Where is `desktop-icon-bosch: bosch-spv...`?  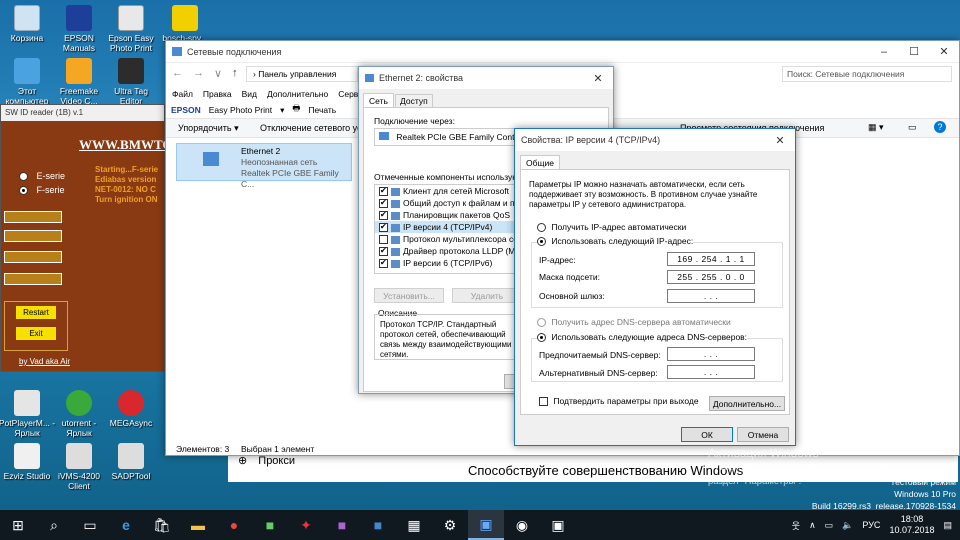
desktop-icon-bosch: bosch-spv... is located at coordinates (185, 24).